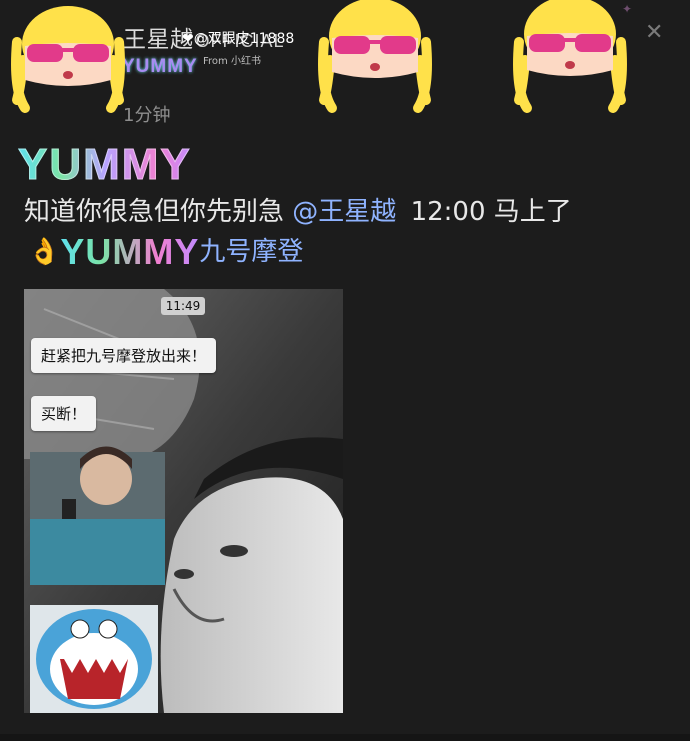 This screenshot has width=690, height=741. I want to click on watermark: ❤@双眼皮11888, so click(238, 39).